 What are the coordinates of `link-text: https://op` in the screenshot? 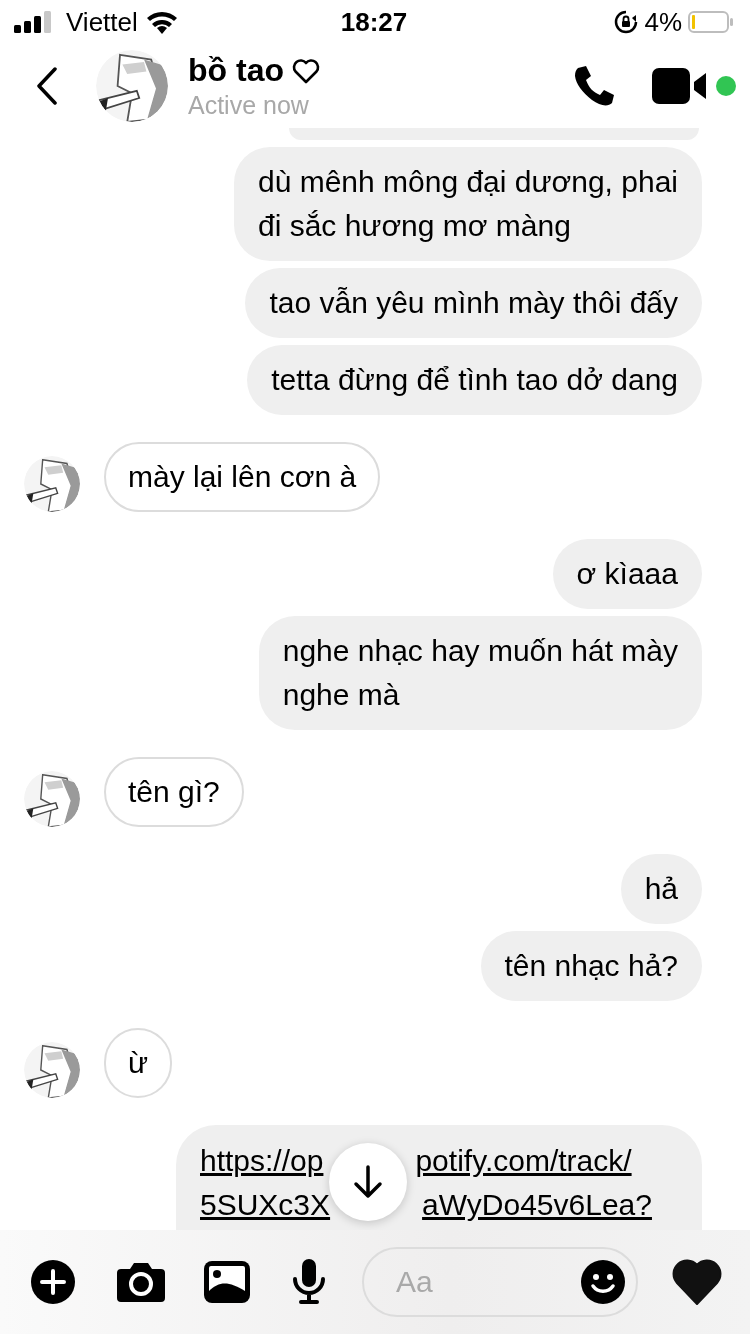 It's located at (262, 1161).